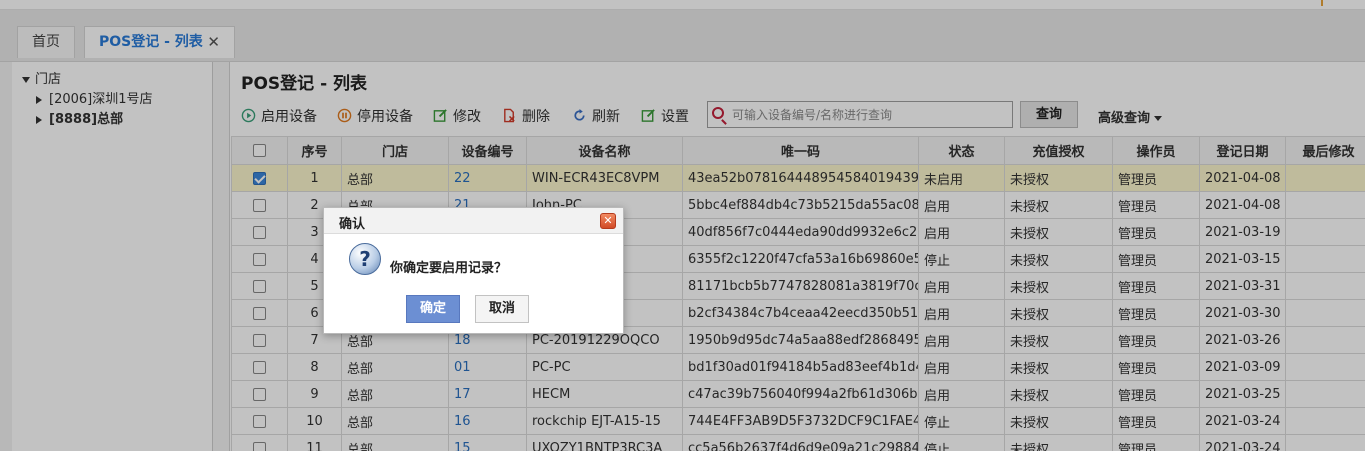 Image resolution: width=1365 pixels, height=451 pixels. I want to click on dialog-header: 确认 ✕, so click(473, 221).